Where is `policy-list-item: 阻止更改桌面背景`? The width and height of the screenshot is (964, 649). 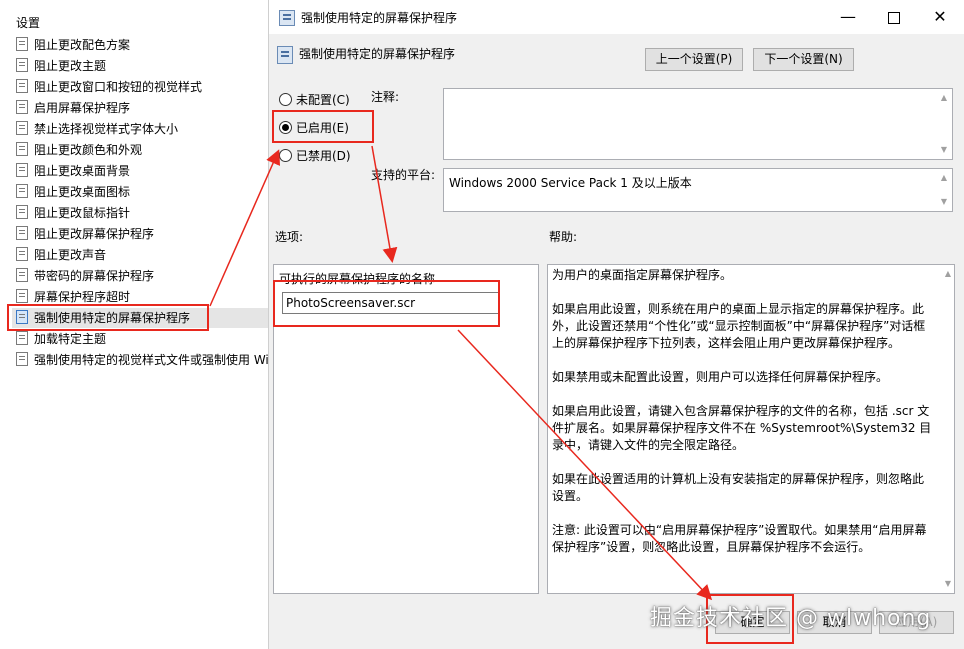
policy-list-item: 阻止更改桌面背景 is located at coordinates (140, 171).